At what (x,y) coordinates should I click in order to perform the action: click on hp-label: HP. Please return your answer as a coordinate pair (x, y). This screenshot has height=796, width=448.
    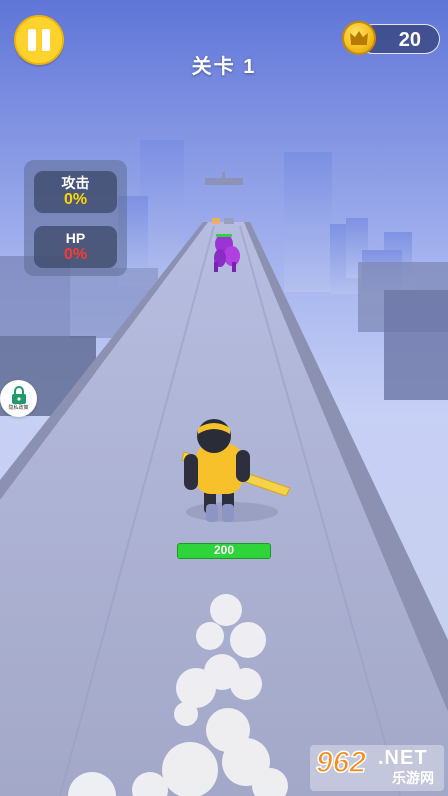
    Looking at the image, I should click on (75, 238).